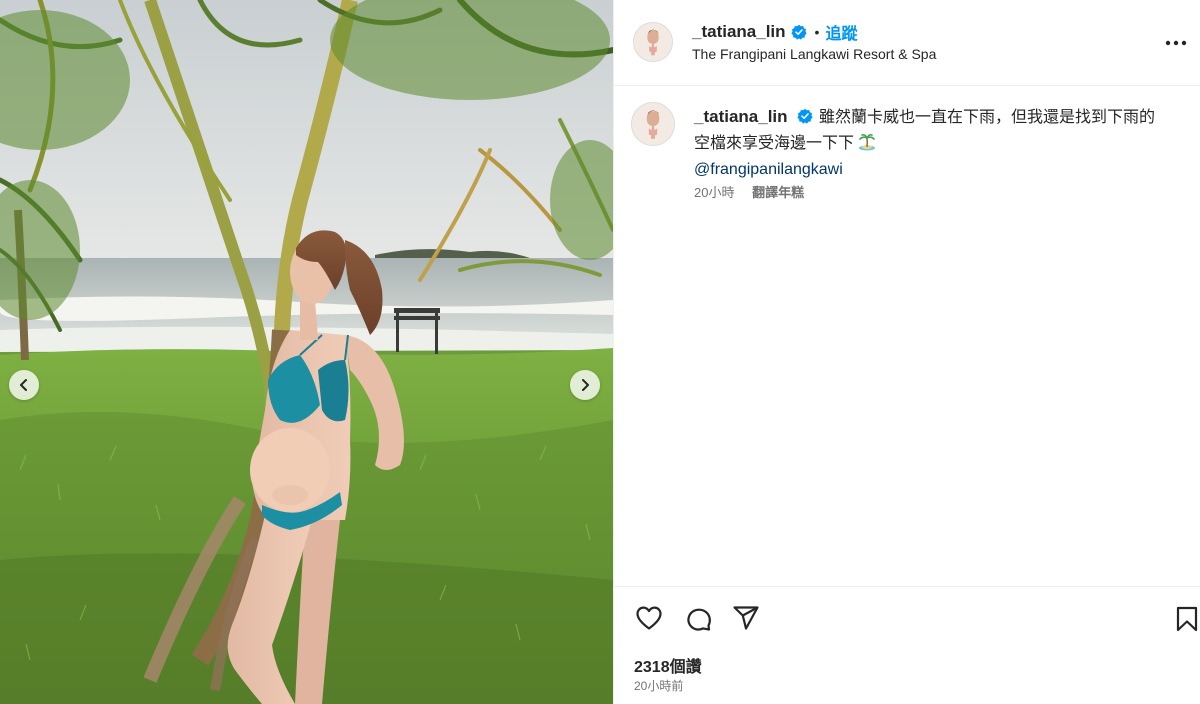 Image resolution: width=1200 pixels, height=704 pixels. I want to click on author-username: _tatiana_lin, so click(739, 32).